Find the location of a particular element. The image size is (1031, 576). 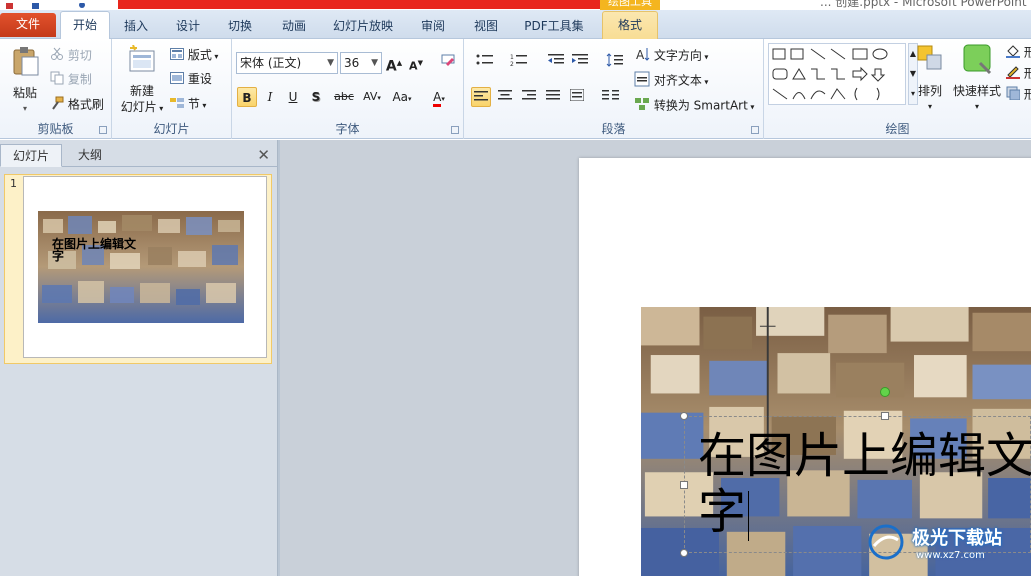

slides-group-label: 幻灯片 is located at coordinates (171, 129).